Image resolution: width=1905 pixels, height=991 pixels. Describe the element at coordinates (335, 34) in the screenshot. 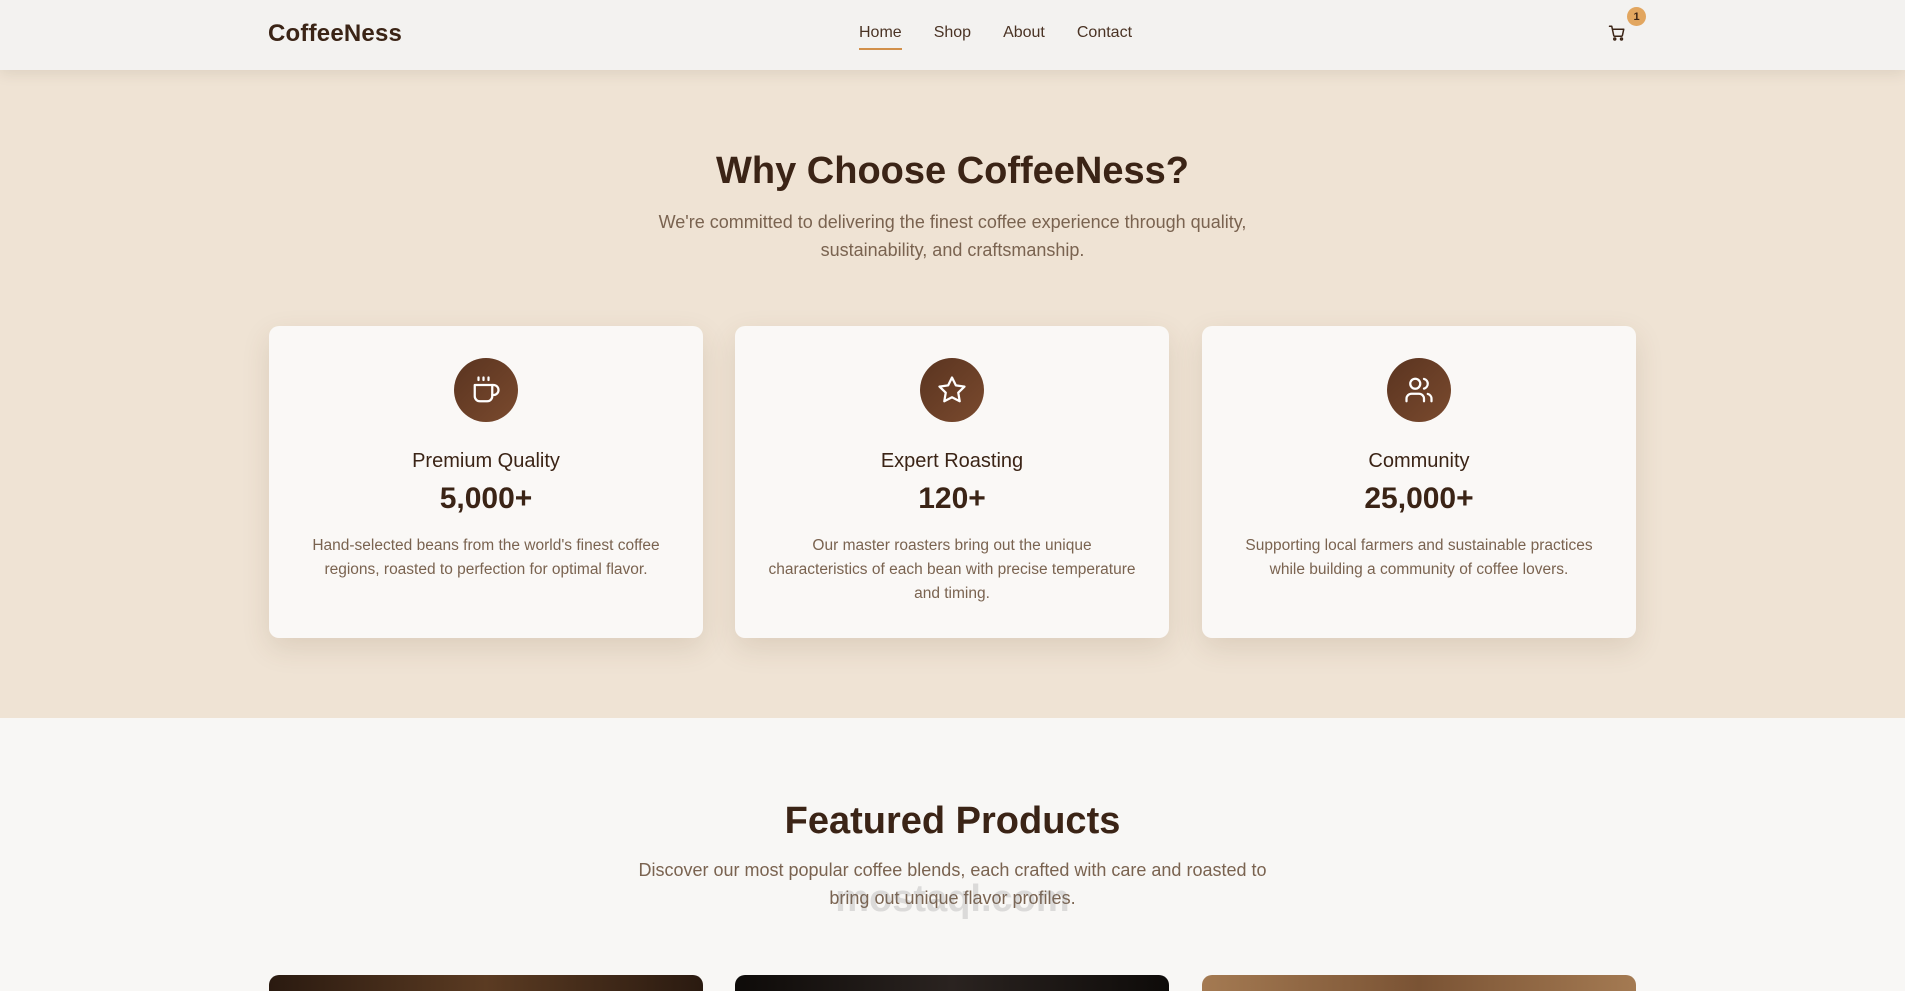

I see `brand-logo: CoffeeNess` at that location.